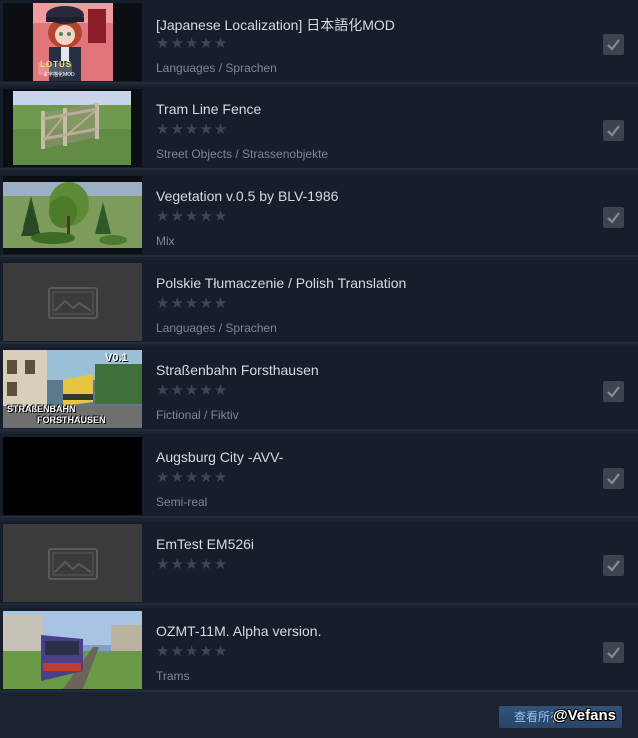 Image resolution: width=638 pixels, height=738 pixels. Describe the element at coordinates (182, 502) in the screenshot. I see `item-category: Semi-real` at that location.